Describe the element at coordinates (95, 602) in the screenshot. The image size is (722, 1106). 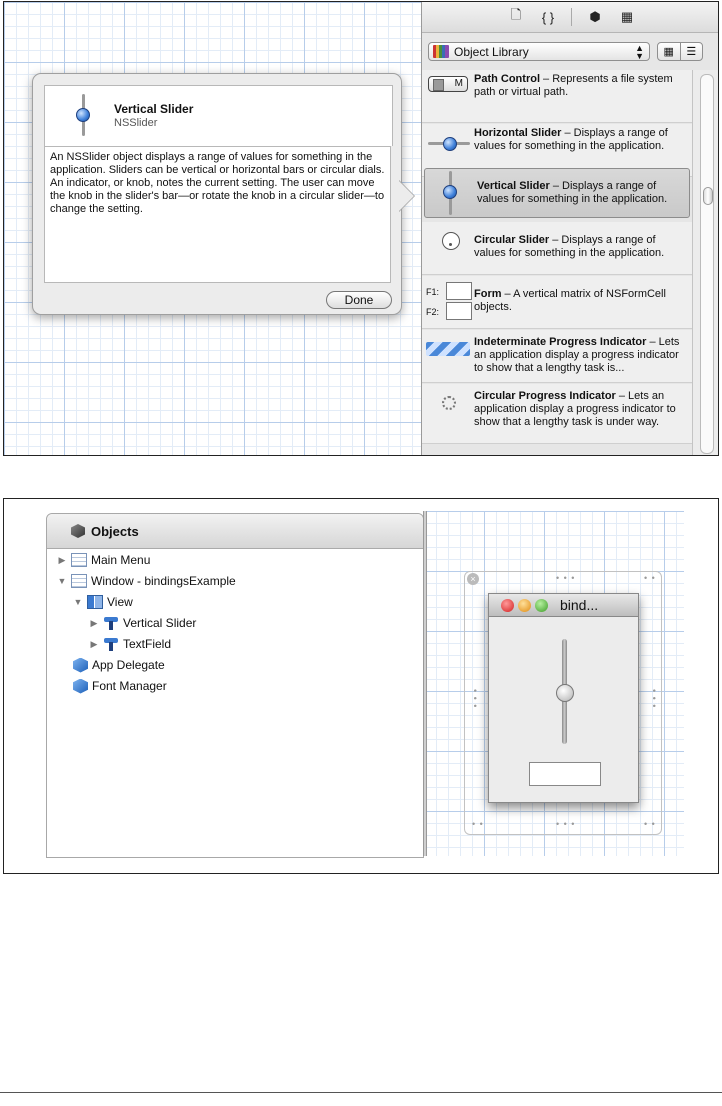
I see `view-icon` at that location.